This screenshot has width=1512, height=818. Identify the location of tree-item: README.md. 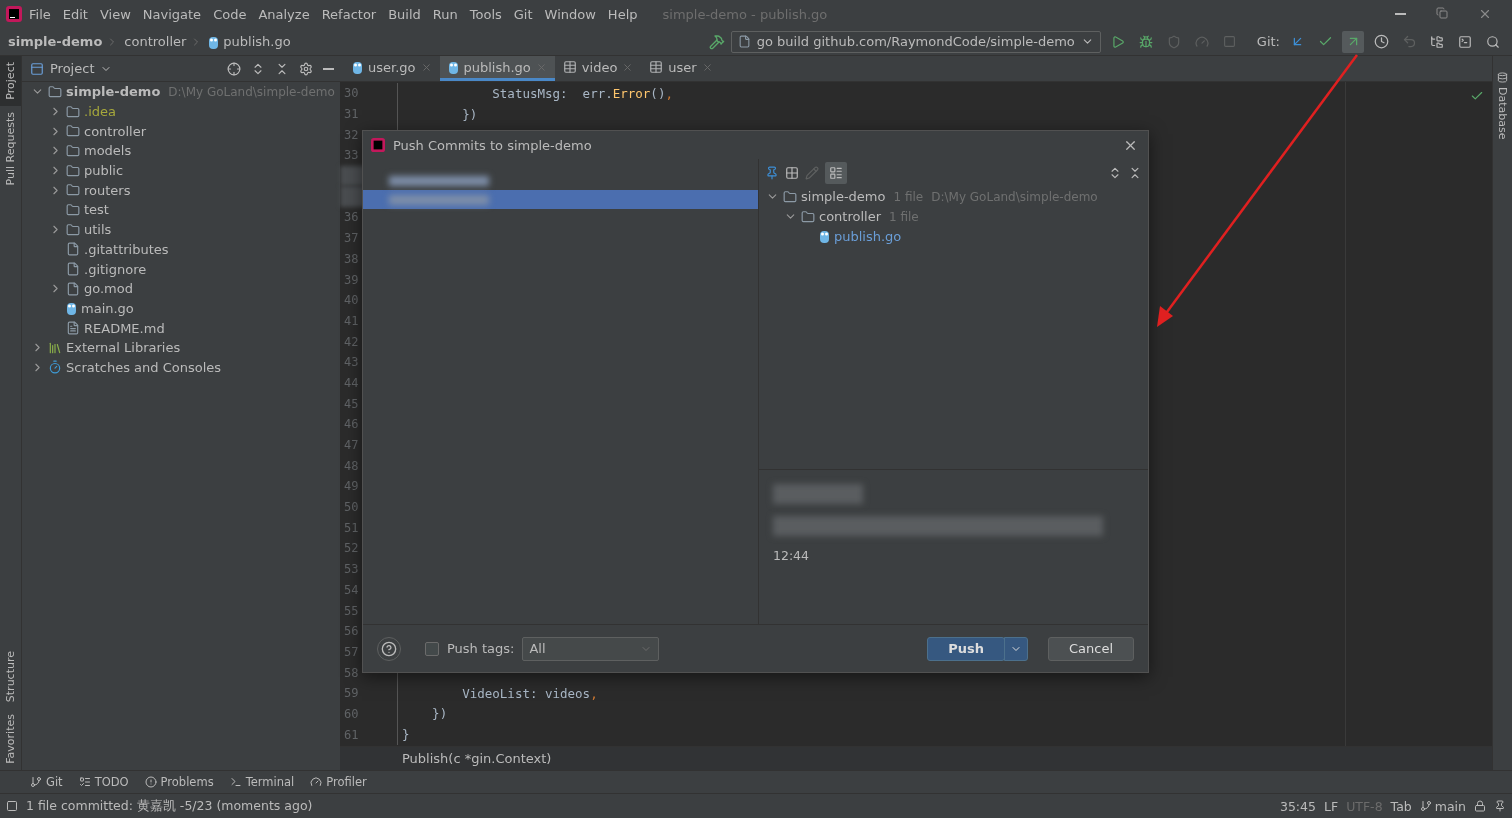
(124, 328).